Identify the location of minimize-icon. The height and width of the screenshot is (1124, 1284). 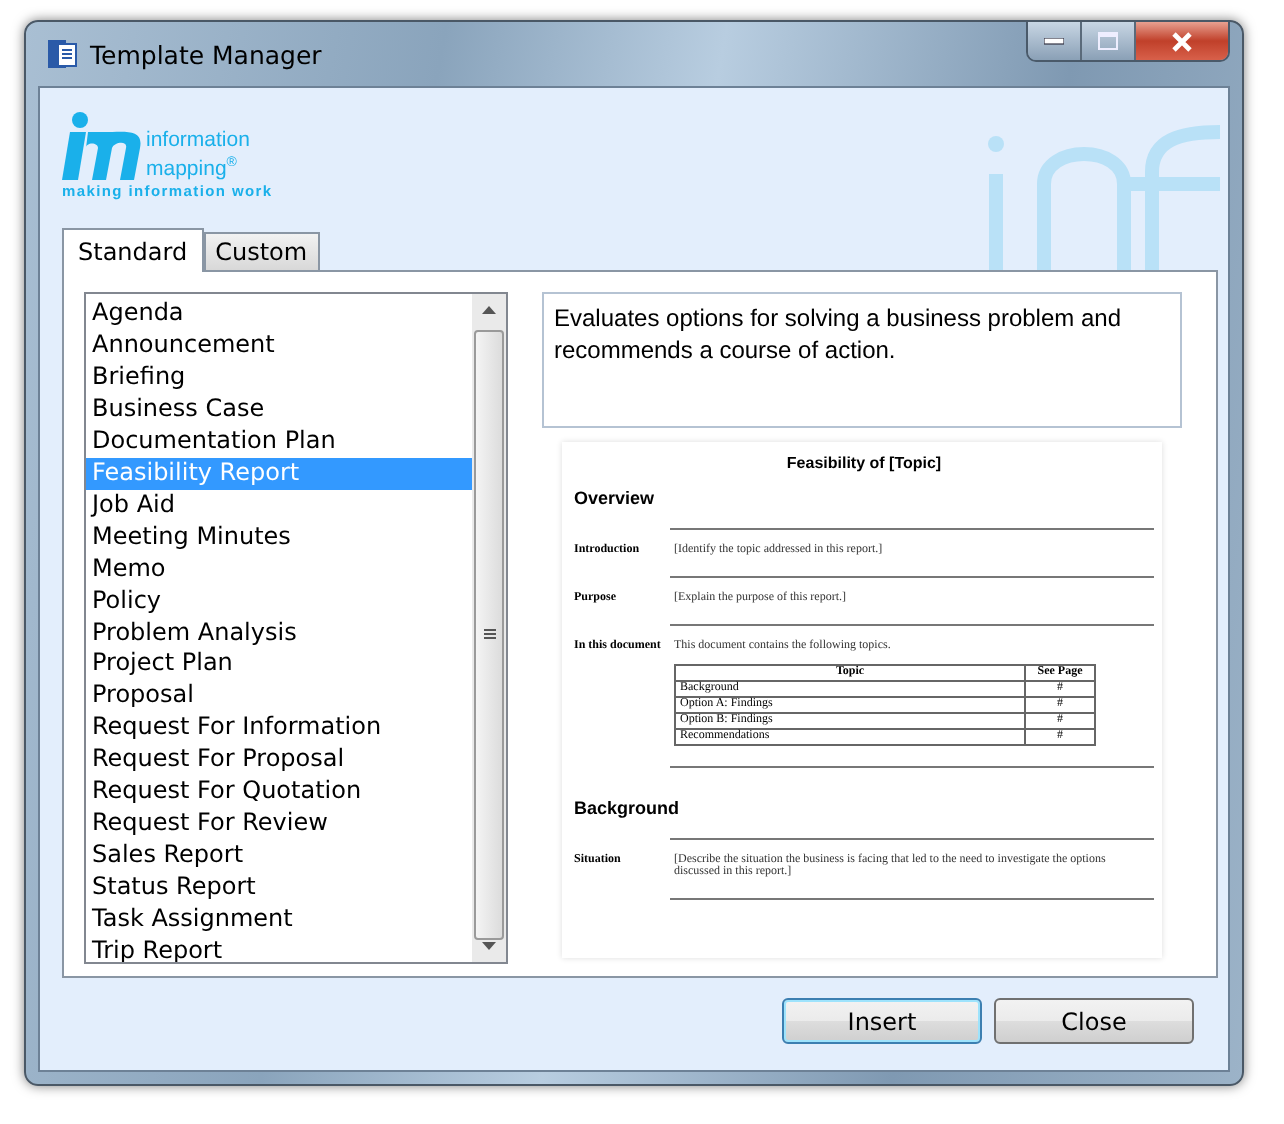
(1054, 41).